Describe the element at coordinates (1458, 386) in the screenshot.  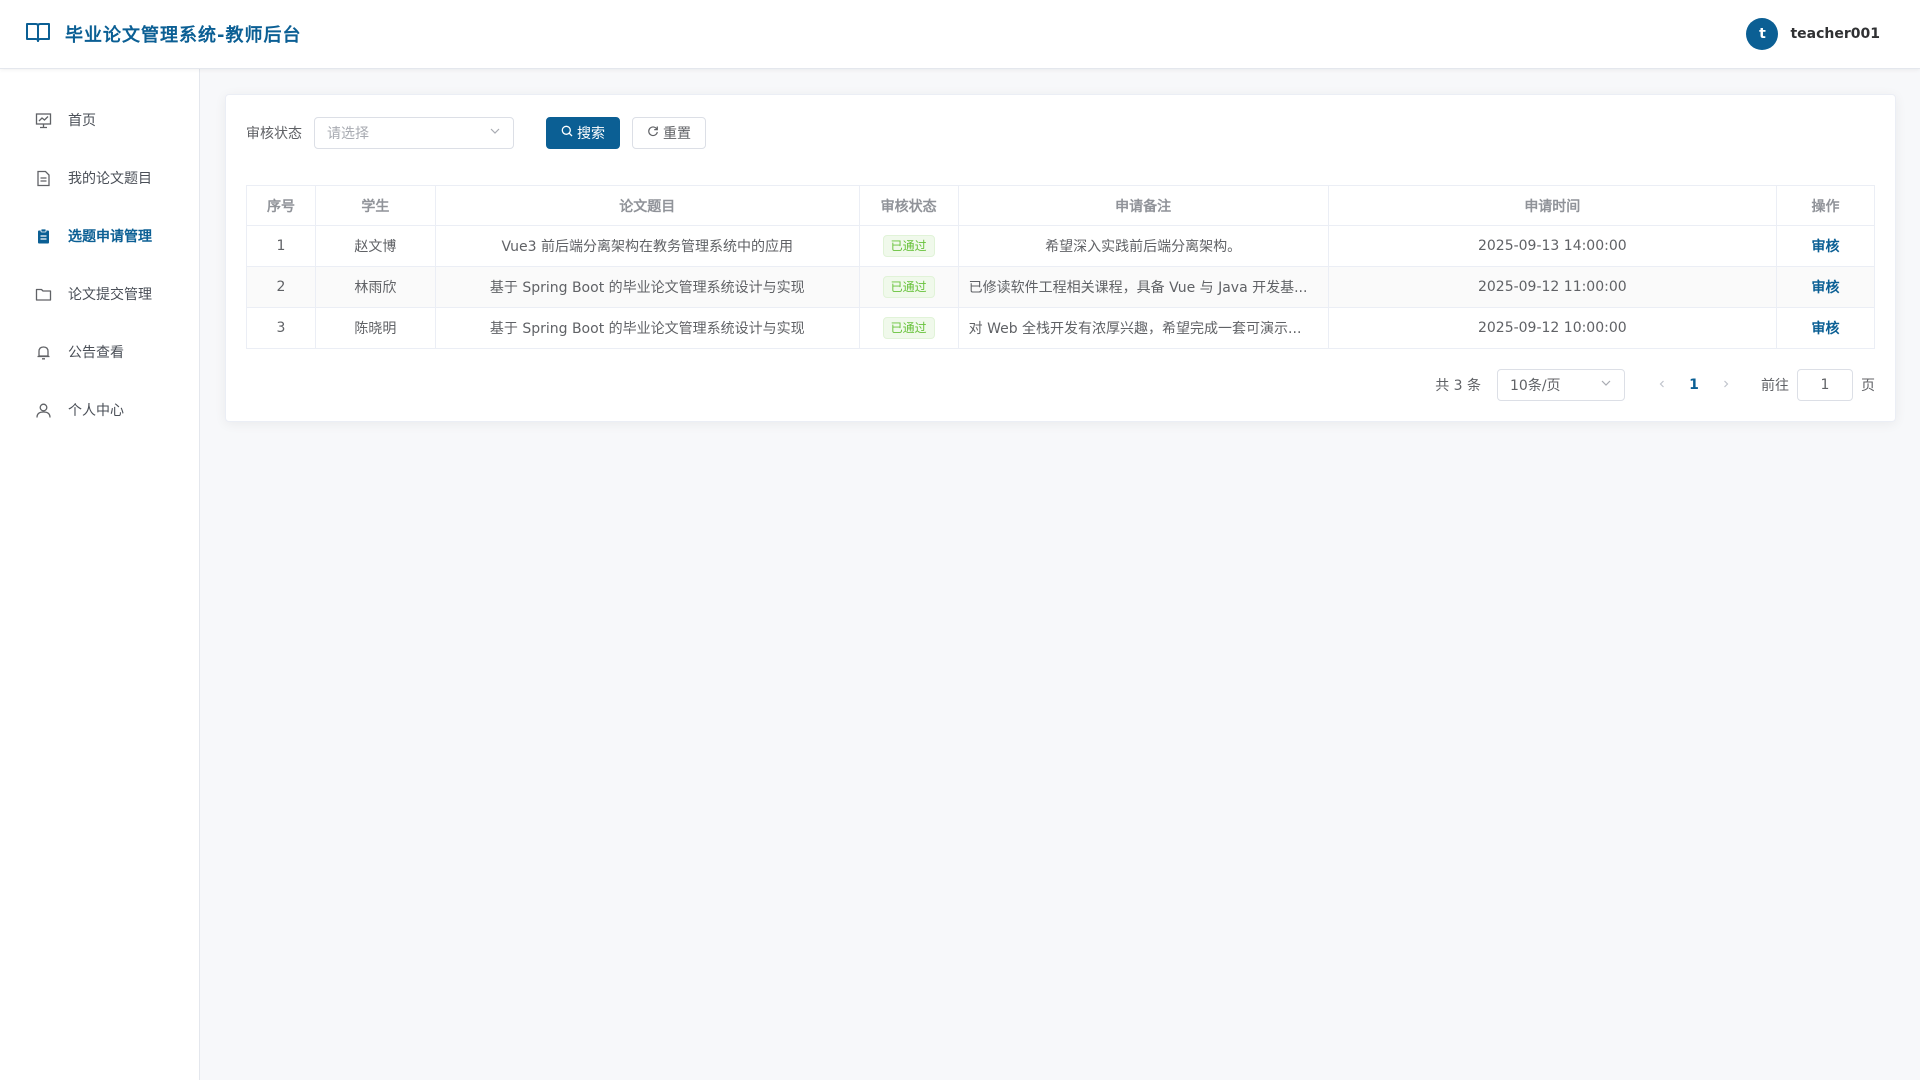
I see `pagination-total: 共 3 条` at that location.